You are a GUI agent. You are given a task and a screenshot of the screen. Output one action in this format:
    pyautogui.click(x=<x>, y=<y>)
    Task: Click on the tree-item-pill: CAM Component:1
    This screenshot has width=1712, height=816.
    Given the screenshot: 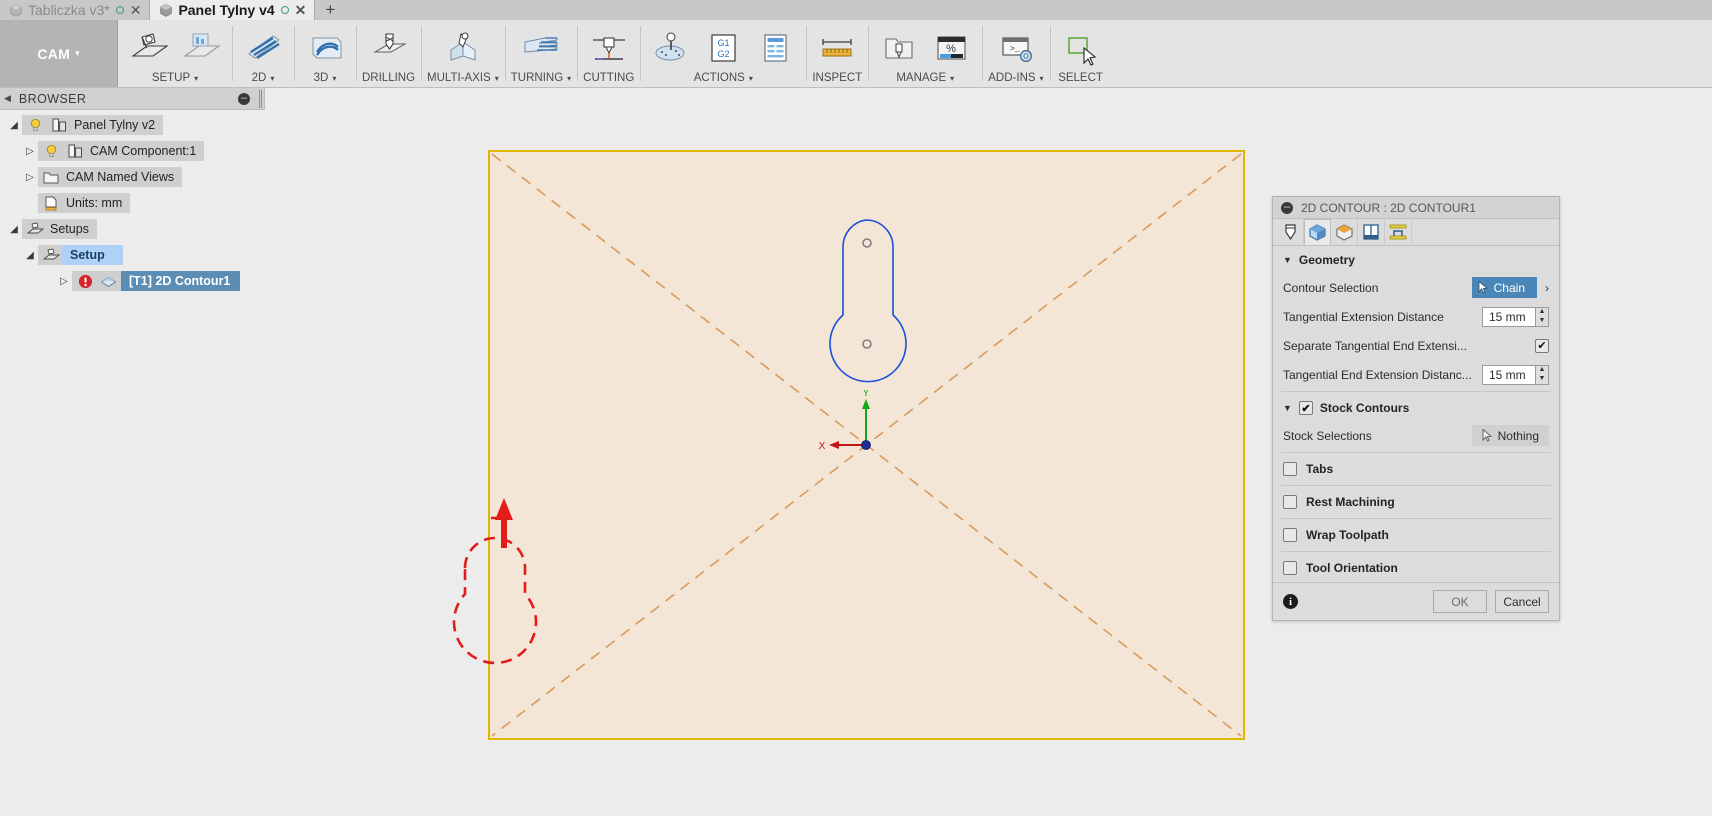 What is the action you would take?
    pyautogui.click(x=121, y=151)
    